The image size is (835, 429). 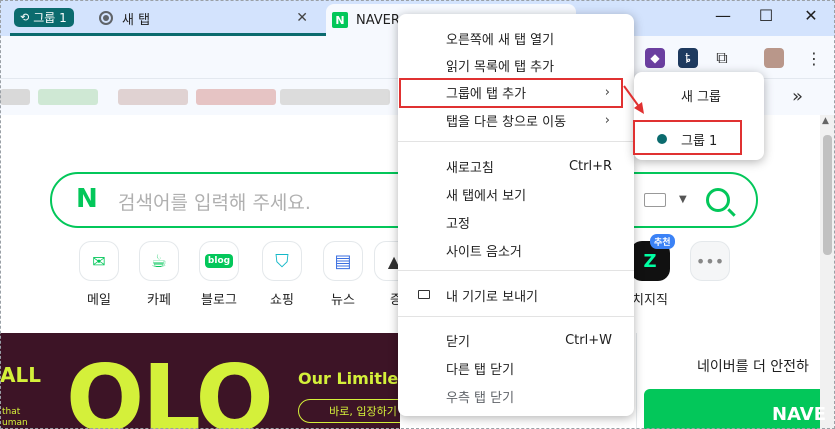 What do you see at coordinates (159, 261) in the screenshot?
I see `cafe-icon: ☕` at bounding box center [159, 261].